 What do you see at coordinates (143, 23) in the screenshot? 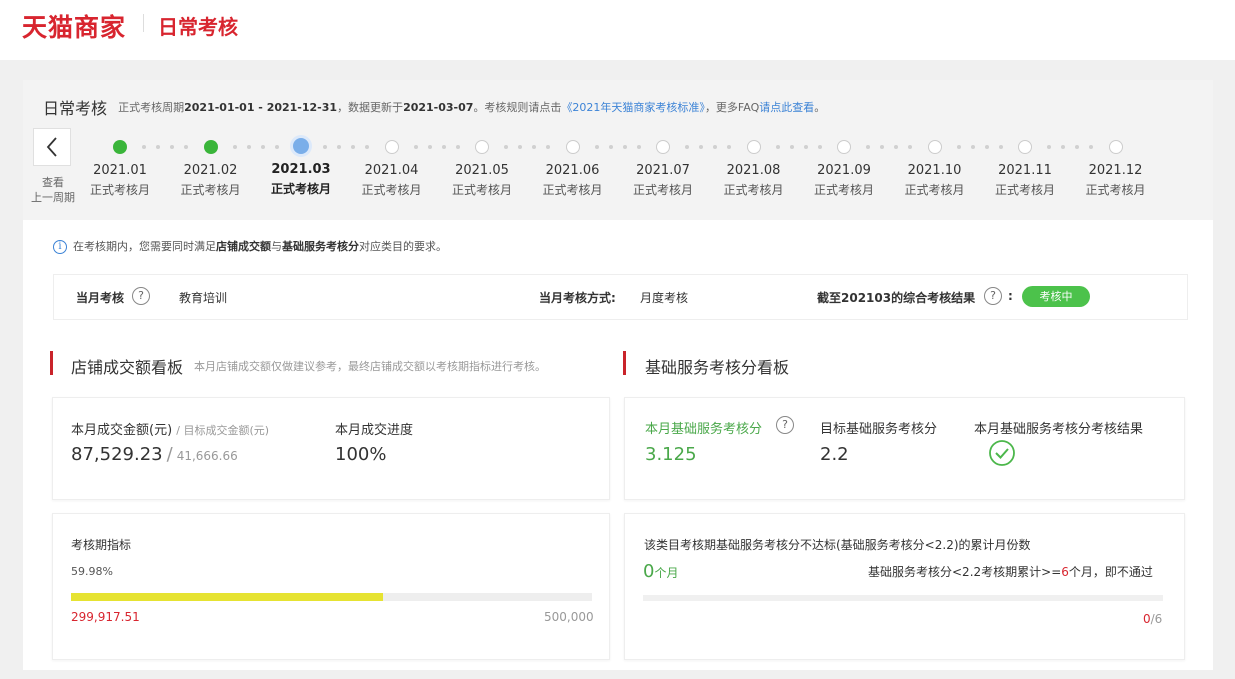
I see `header-divider` at bounding box center [143, 23].